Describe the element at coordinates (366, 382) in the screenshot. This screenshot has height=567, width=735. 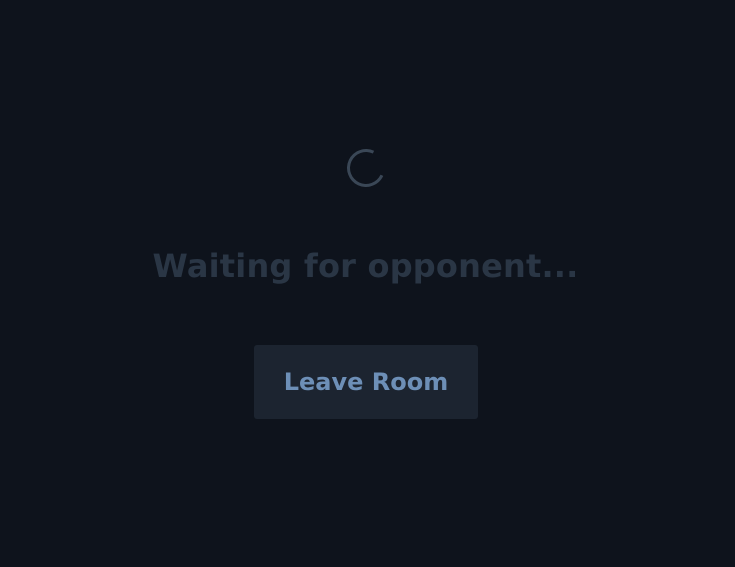
I see `leave-room-button: Leave Room` at that location.